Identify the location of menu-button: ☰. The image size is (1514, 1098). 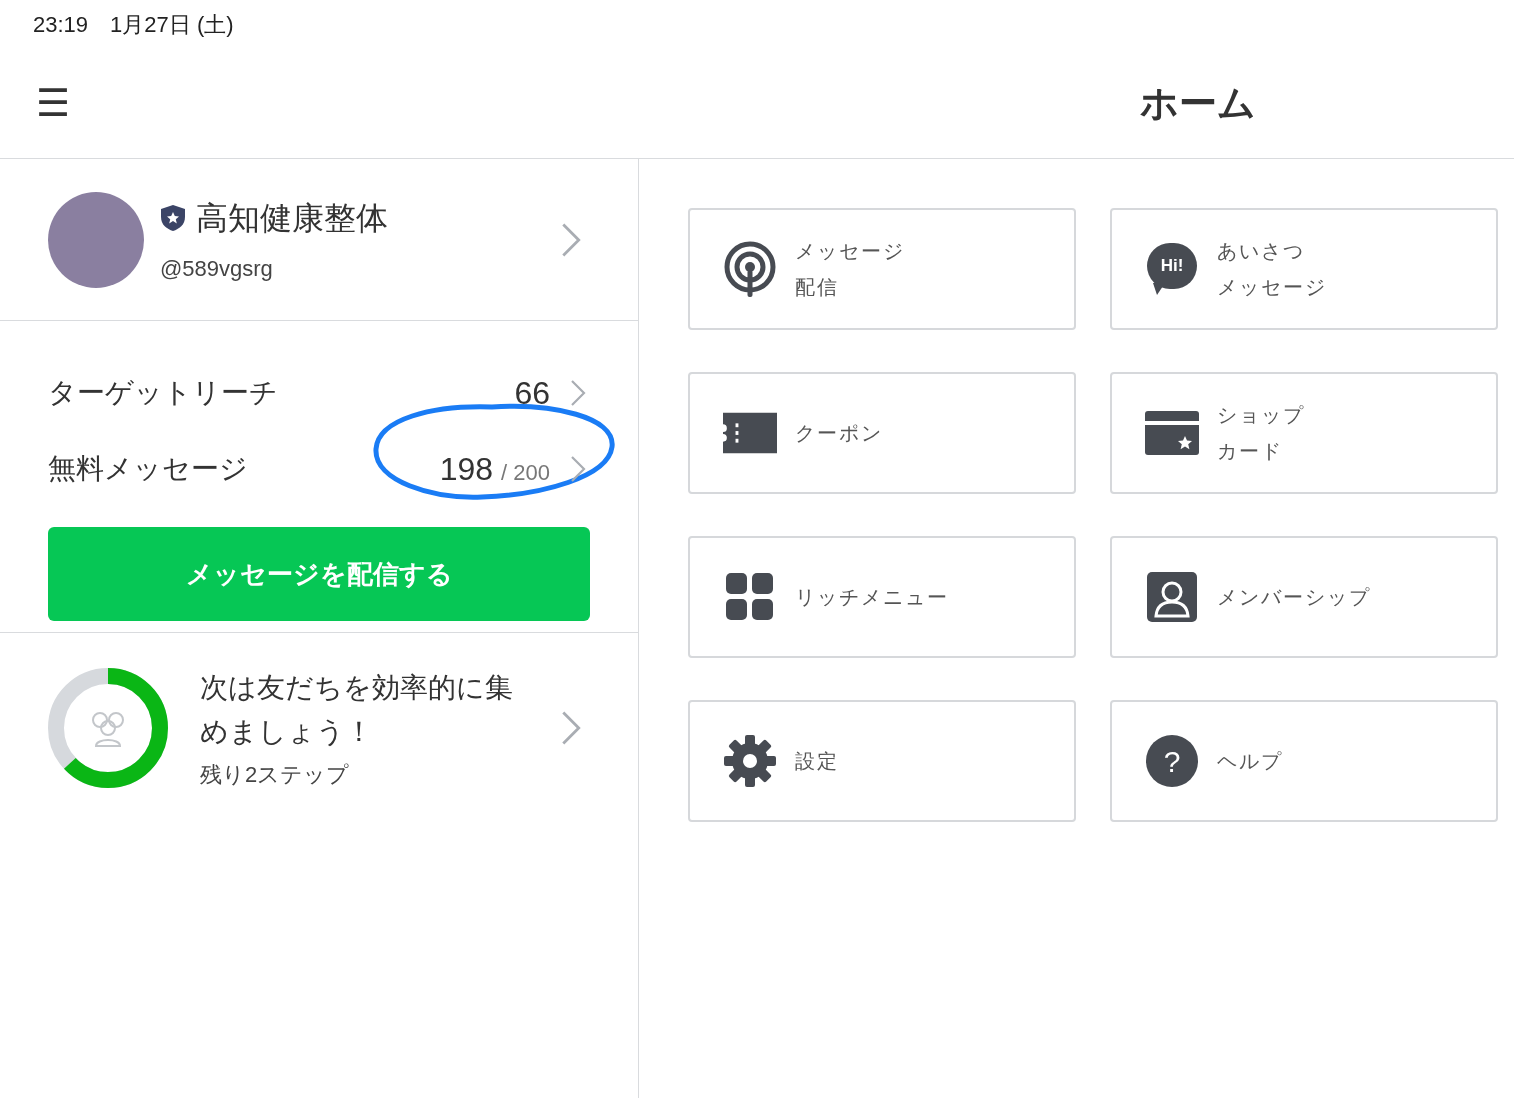
(53, 103).